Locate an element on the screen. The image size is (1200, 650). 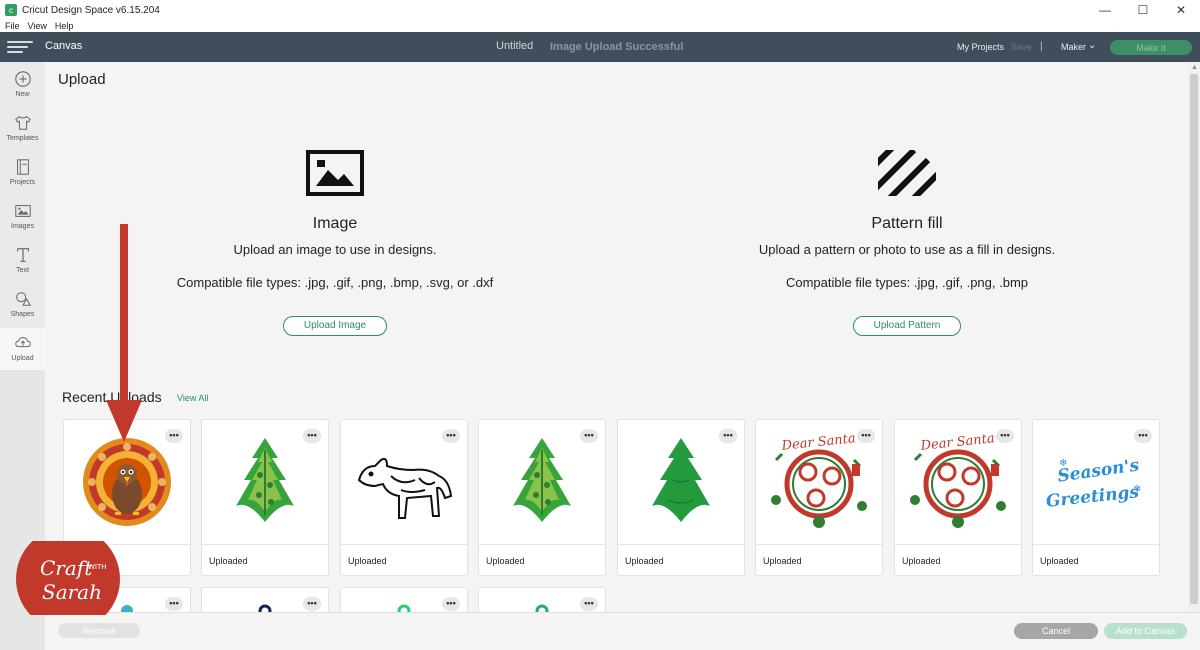
sidebar-item-new: New is located at coordinates (22, 86).